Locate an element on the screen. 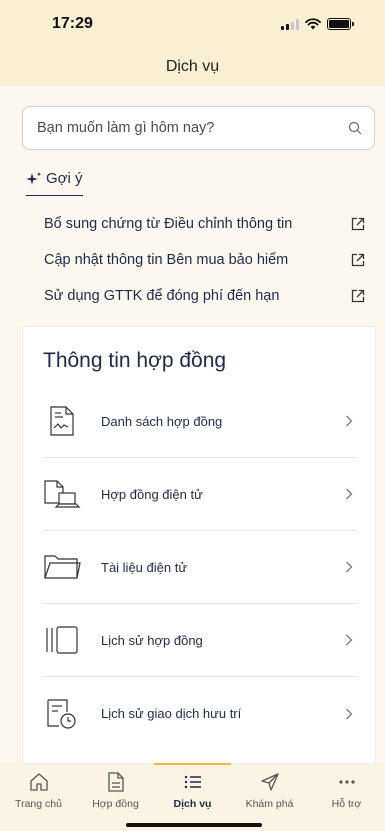 This screenshot has width=385, height=831. sparkle-icon is located at coordinates (34, 178).